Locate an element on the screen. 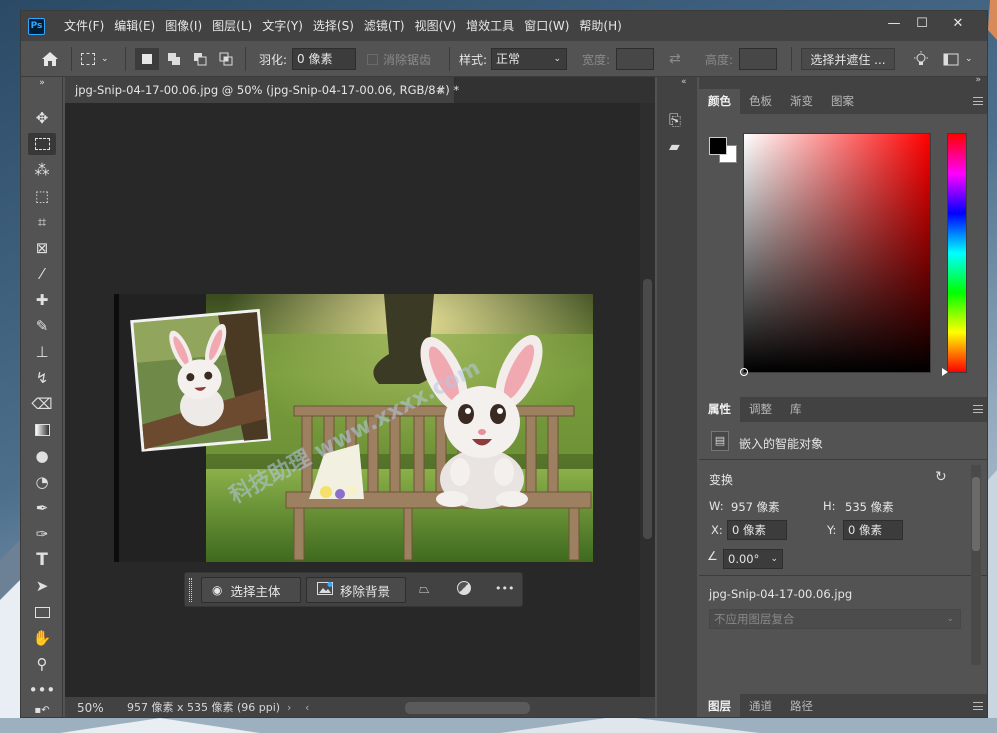 The image size is (997, 733). hue-slider is located at coordinates (954, 254).